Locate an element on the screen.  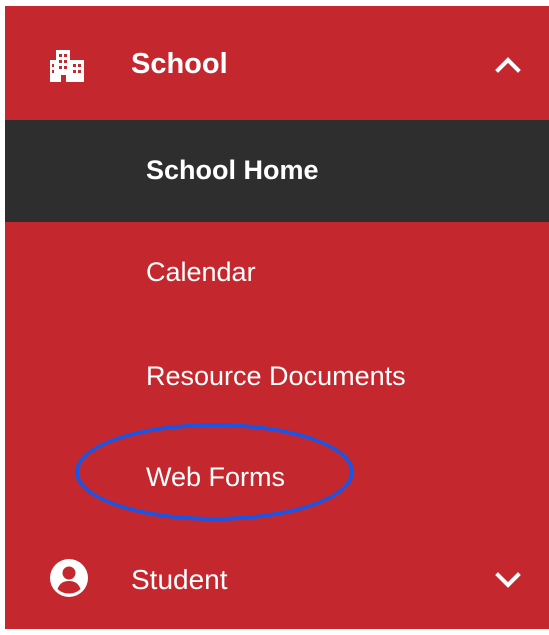
menu-item-label: Resource Documents is located at coordinates (276, 376).